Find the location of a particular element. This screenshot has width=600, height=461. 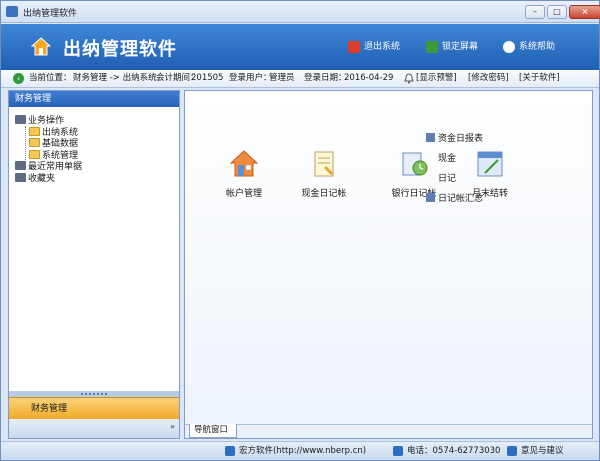

lock-screen-label: 锁定屏幕 is located at coordinates (460, 47).